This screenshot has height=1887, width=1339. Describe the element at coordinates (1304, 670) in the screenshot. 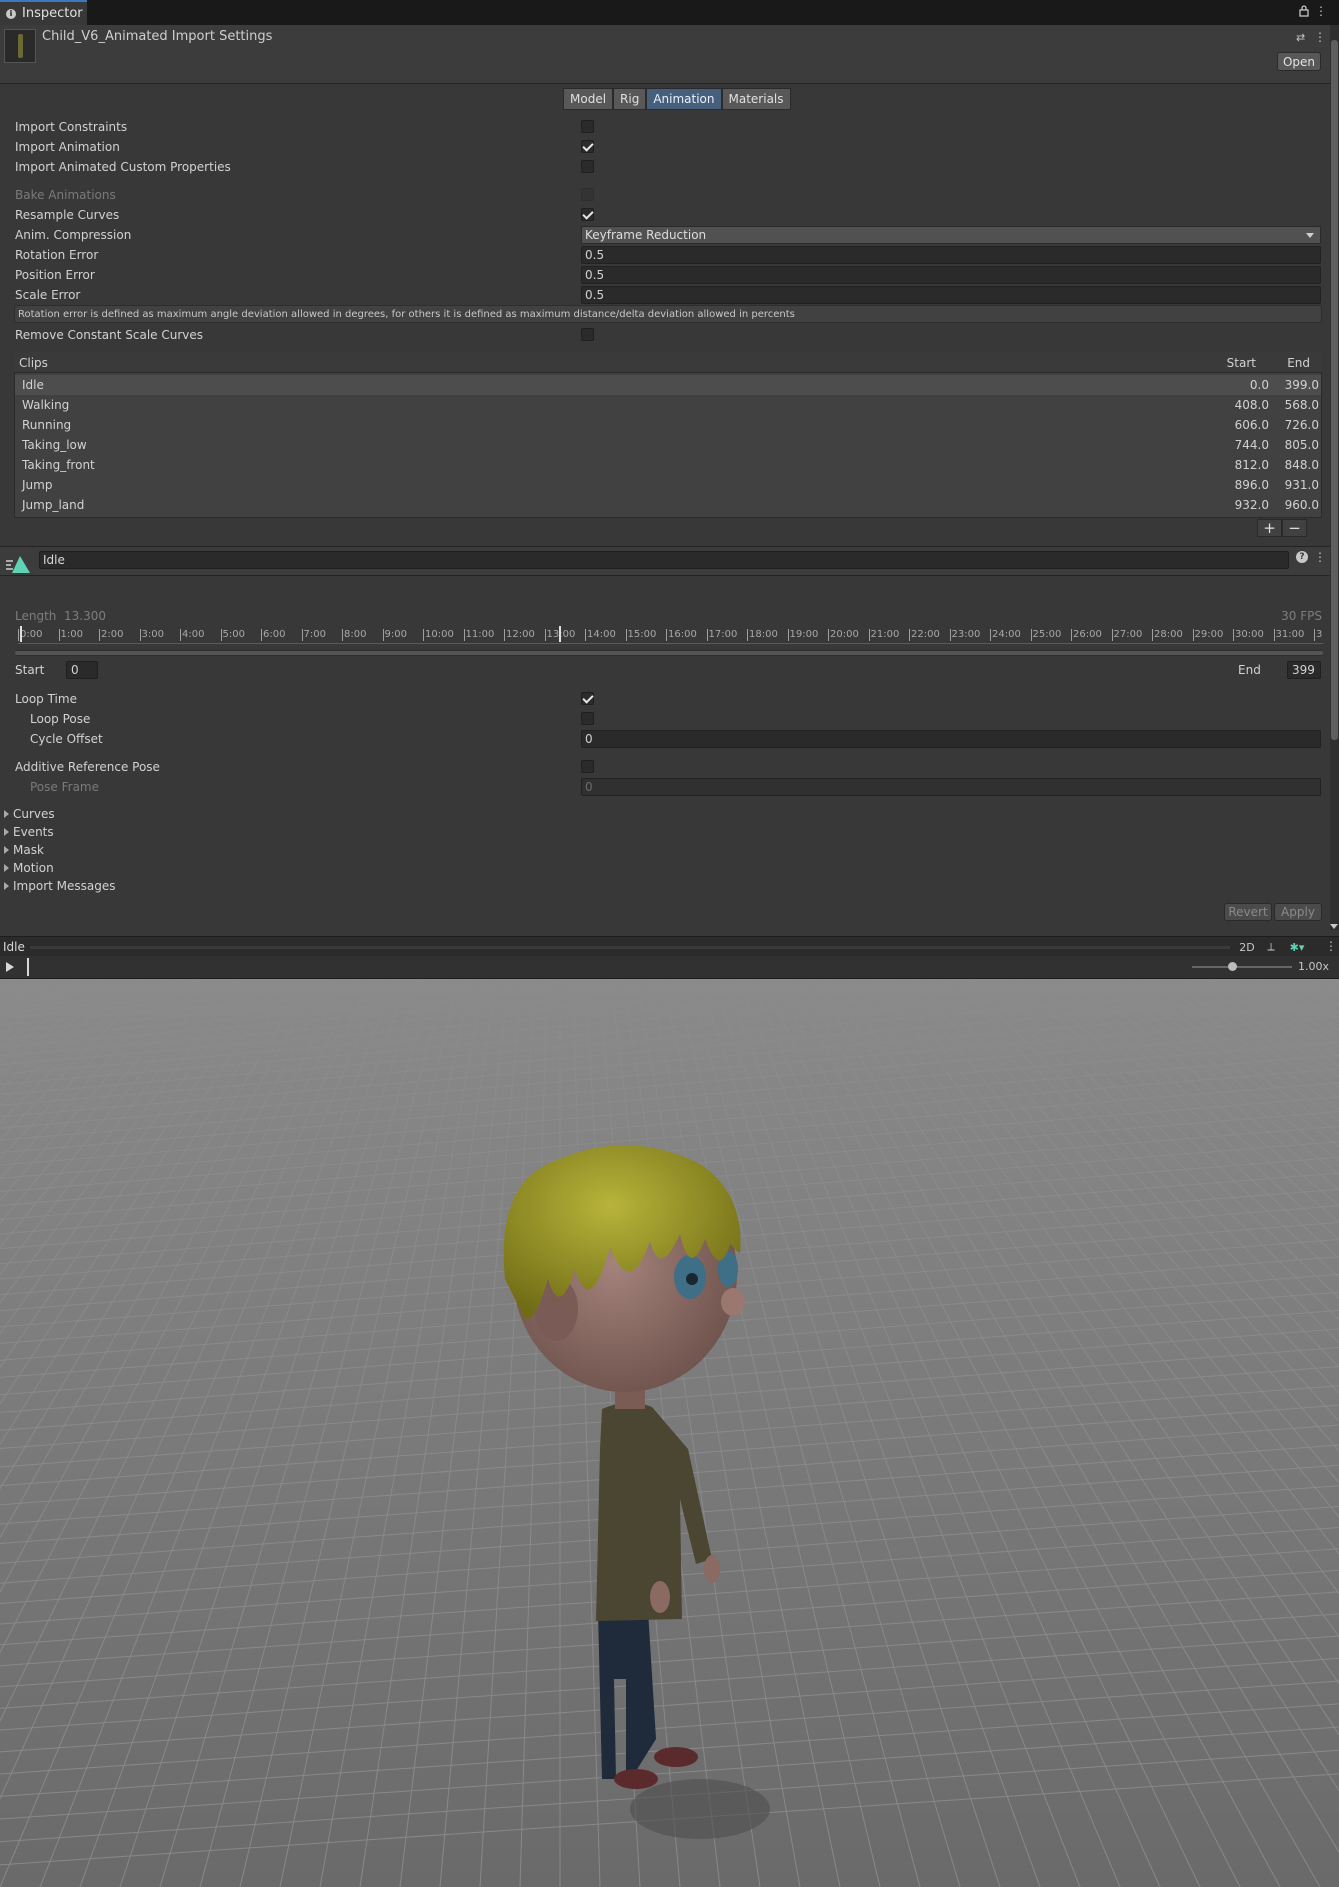

I see `end-field: 399` at that location.